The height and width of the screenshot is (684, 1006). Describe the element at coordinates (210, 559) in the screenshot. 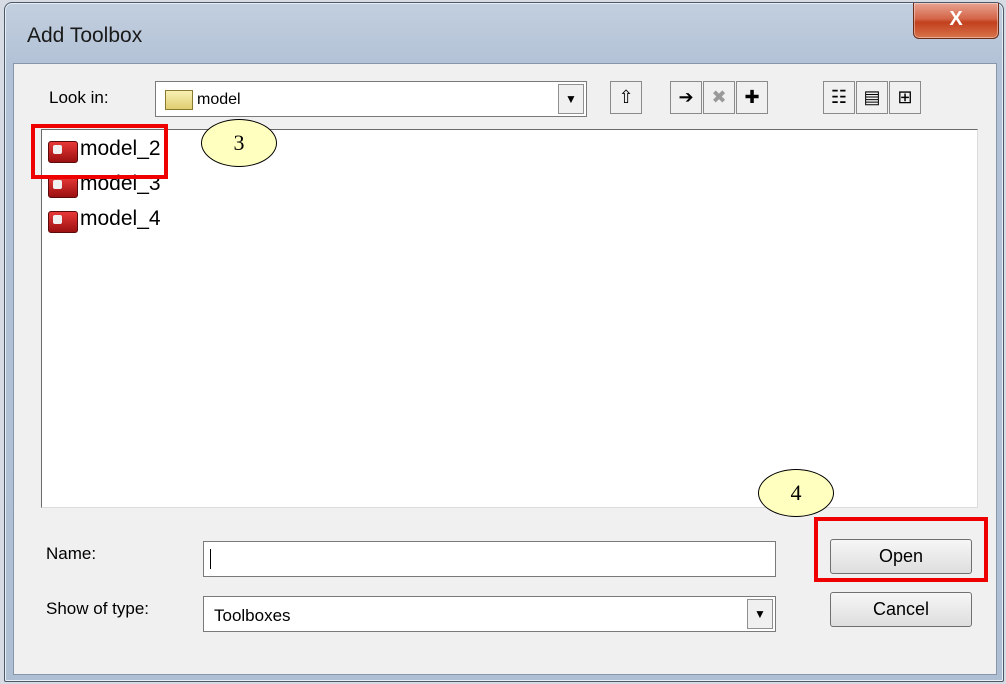

I see `text-caret` at that location.